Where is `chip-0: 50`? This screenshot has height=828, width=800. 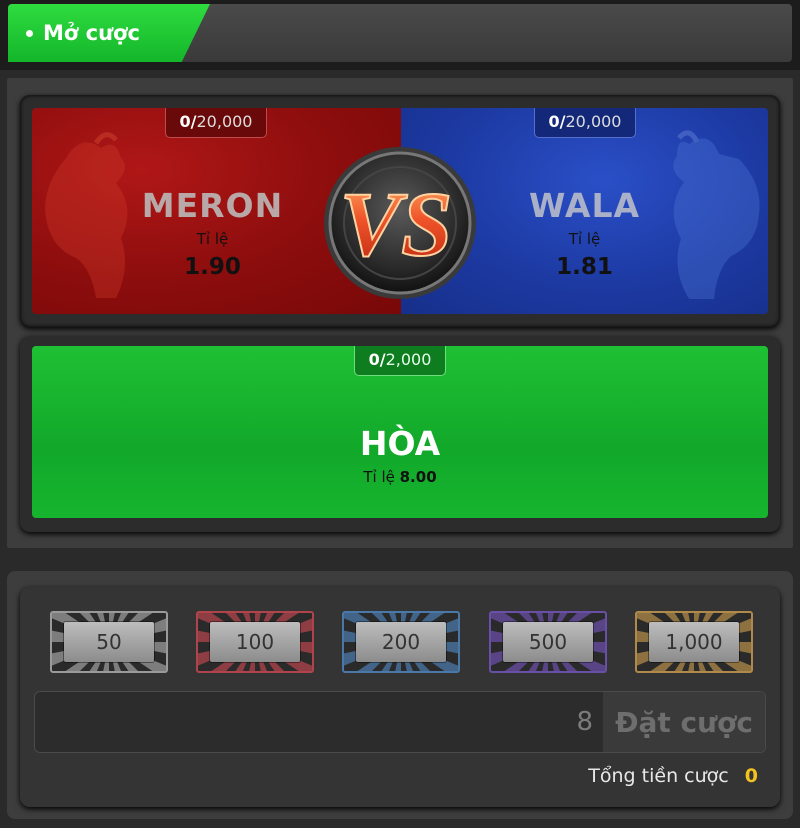 chip-0: 50 is located at coordinates (109, 642).